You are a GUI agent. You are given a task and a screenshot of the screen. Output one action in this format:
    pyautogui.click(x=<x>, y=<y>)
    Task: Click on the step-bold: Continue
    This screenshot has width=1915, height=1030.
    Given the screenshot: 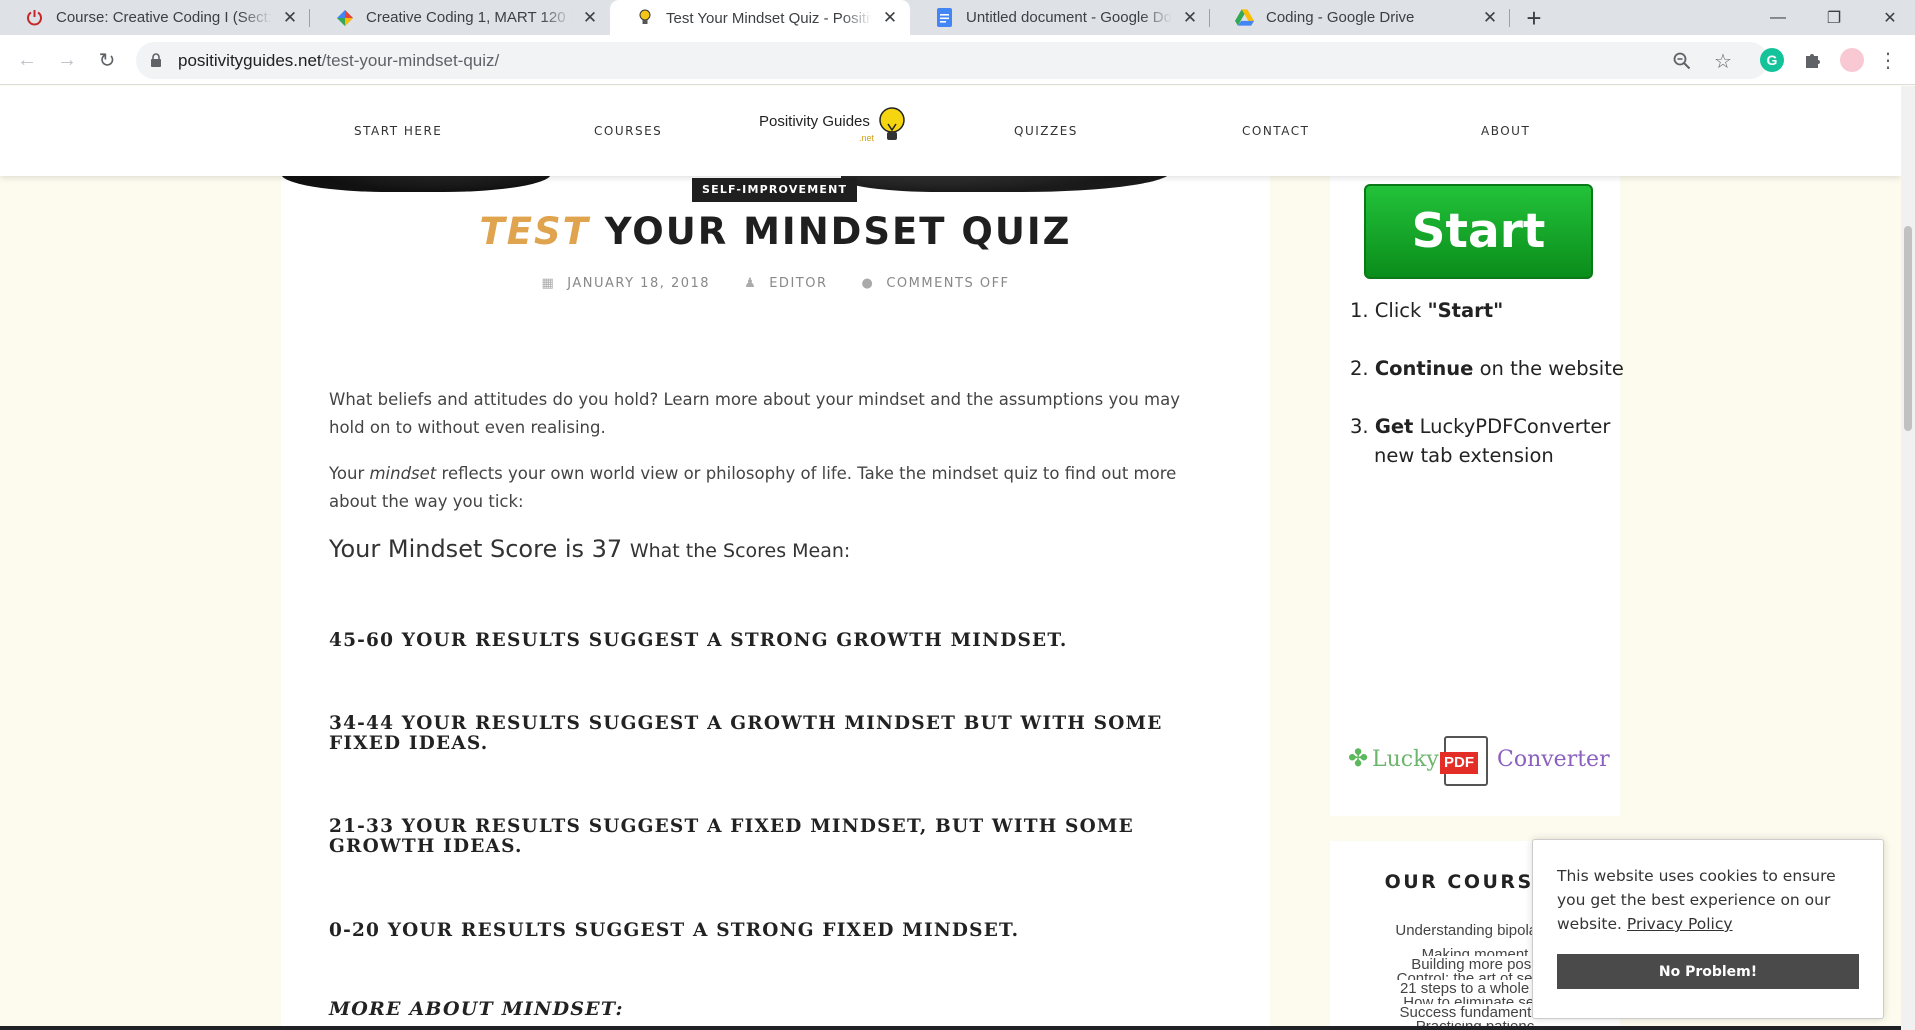 What is the action you would take?
    pyautogui.click(x=1424, y=368)
    